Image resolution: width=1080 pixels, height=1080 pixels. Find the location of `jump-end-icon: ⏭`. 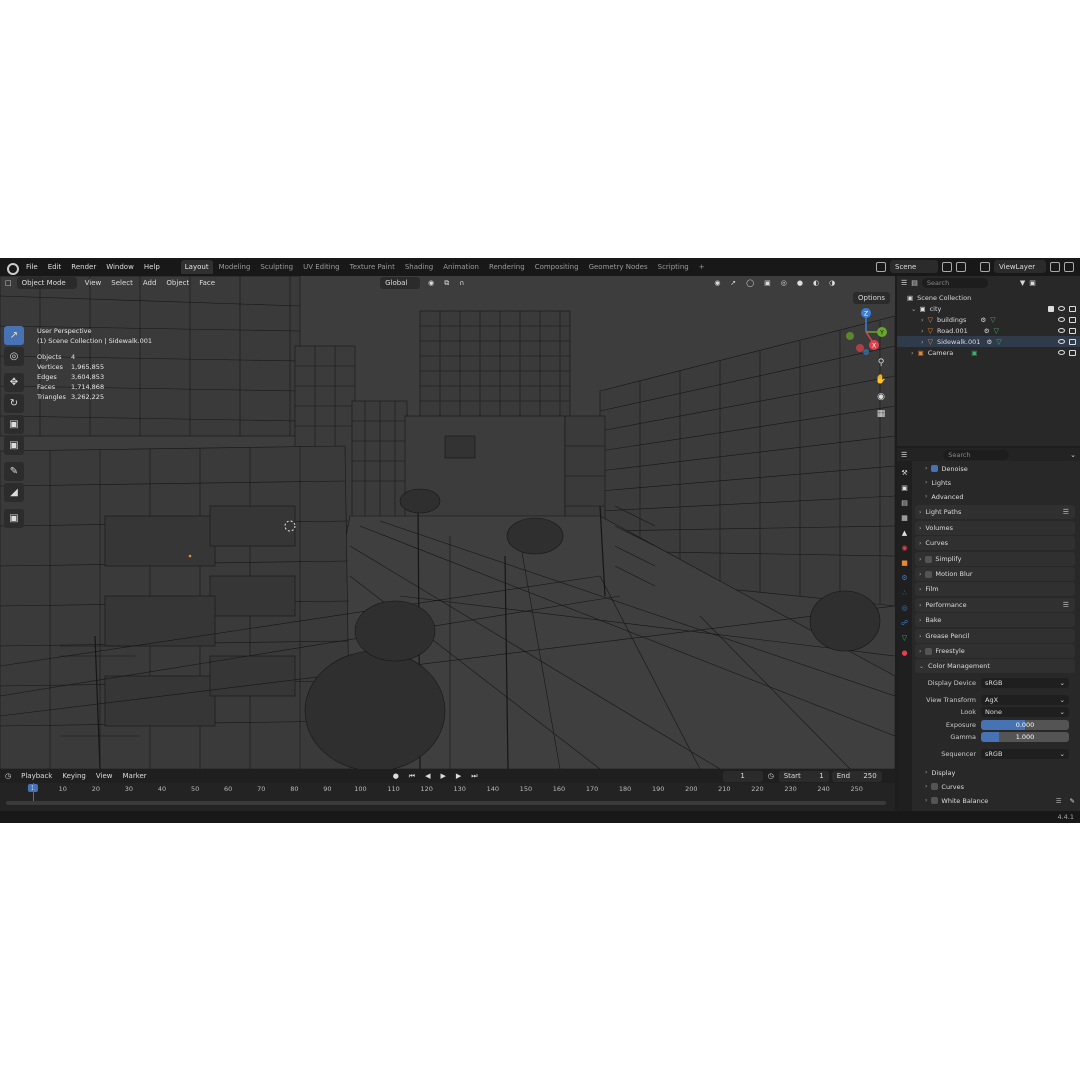

jump-end-icon: ⏭ is located at coordinates (474, 776).